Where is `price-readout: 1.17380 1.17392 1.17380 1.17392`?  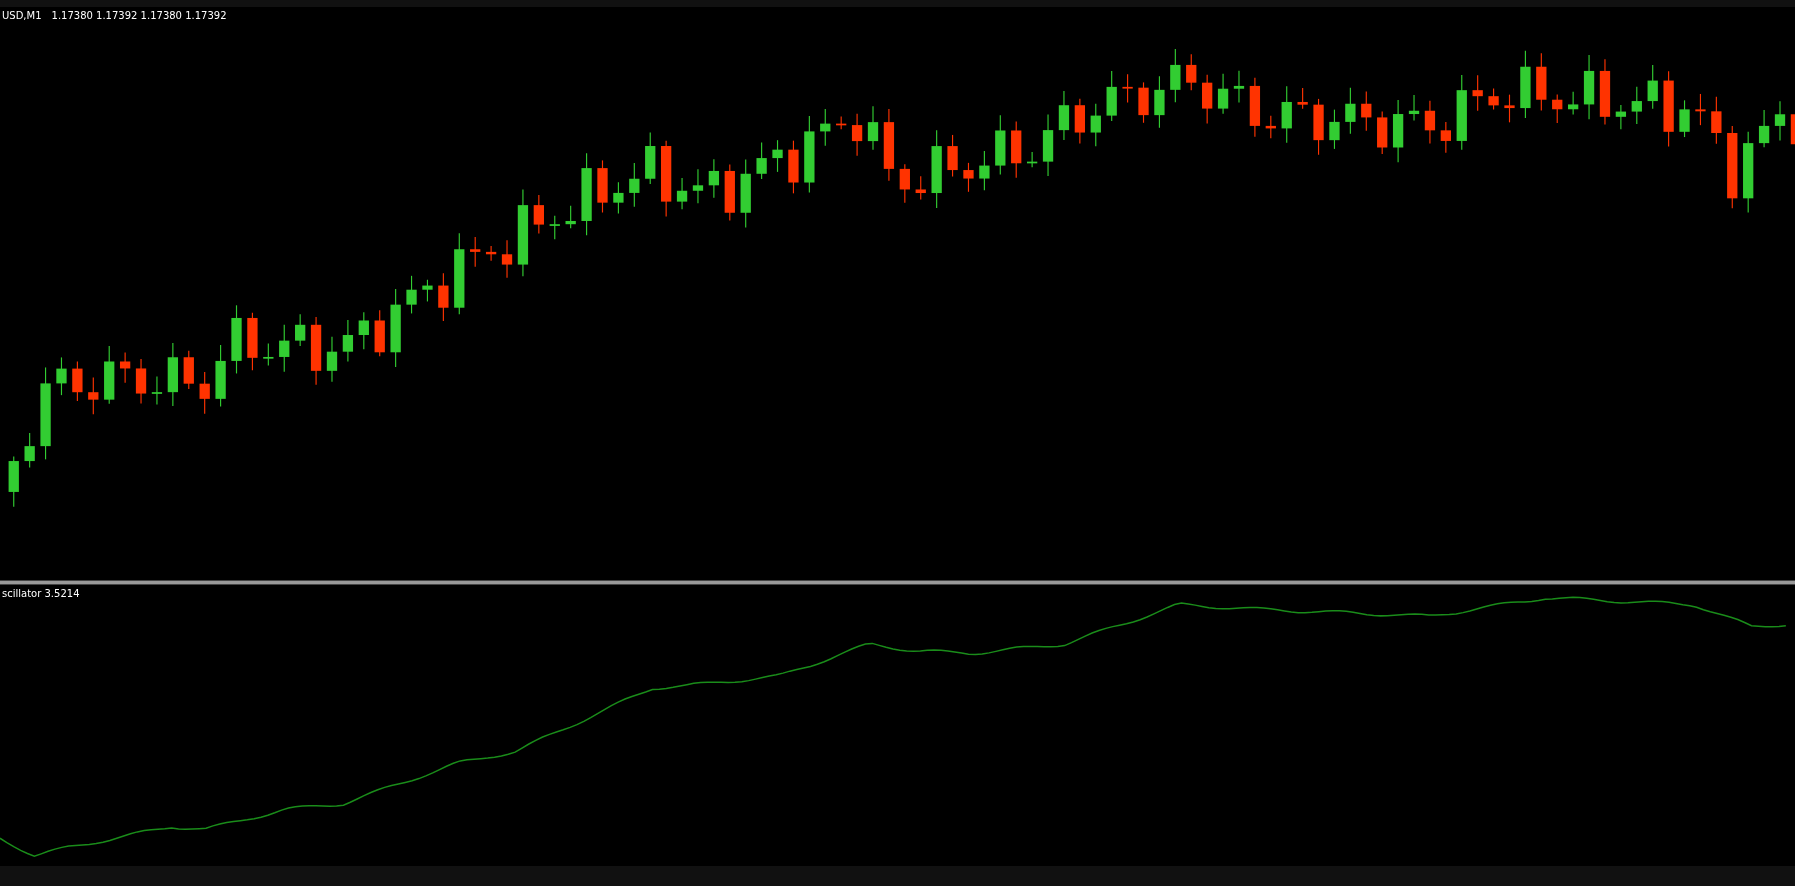
price-readout: 1.17380 1.17392 1.17380 1.17392 is located at coordinates (139, 15).